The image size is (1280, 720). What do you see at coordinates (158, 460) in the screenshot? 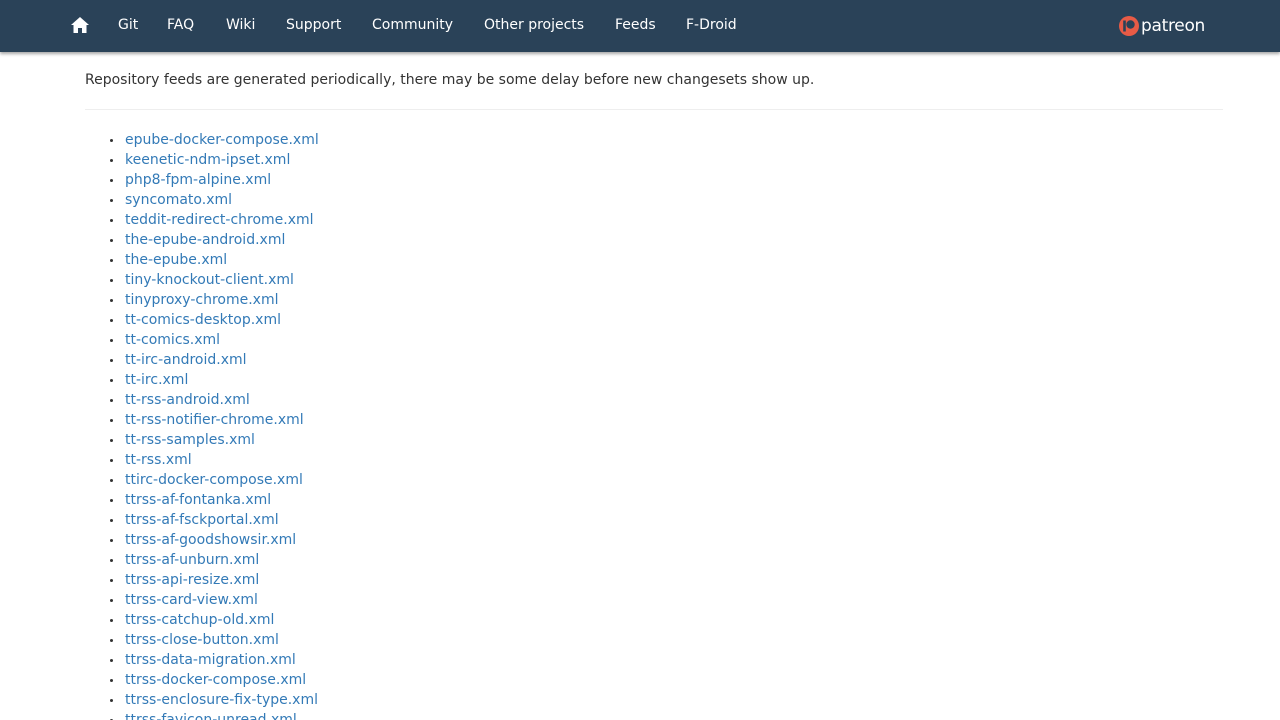
I see `feed-link: tt-rss.xml` at bounding box center [158, 460].